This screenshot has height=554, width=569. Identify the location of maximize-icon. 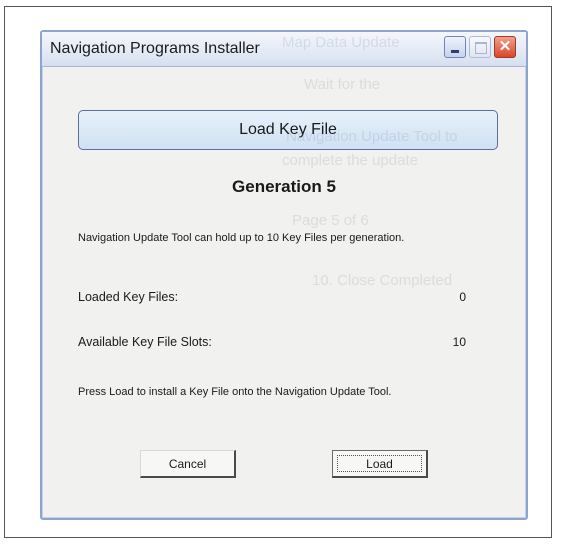
(480, 47).